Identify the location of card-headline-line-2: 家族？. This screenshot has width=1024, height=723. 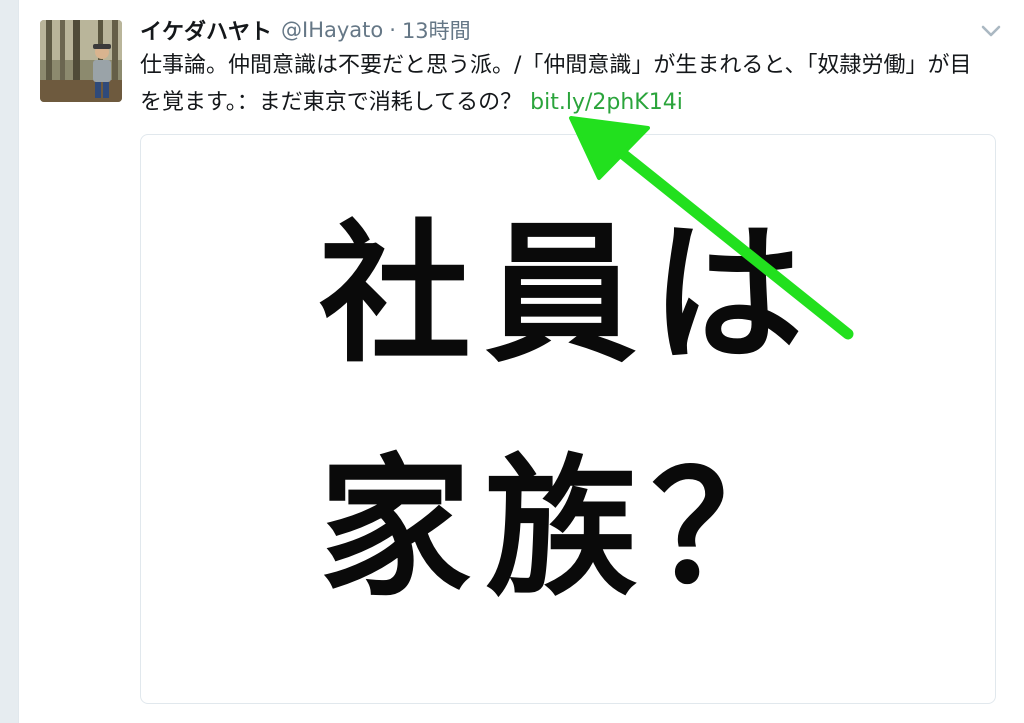
(568, 528).